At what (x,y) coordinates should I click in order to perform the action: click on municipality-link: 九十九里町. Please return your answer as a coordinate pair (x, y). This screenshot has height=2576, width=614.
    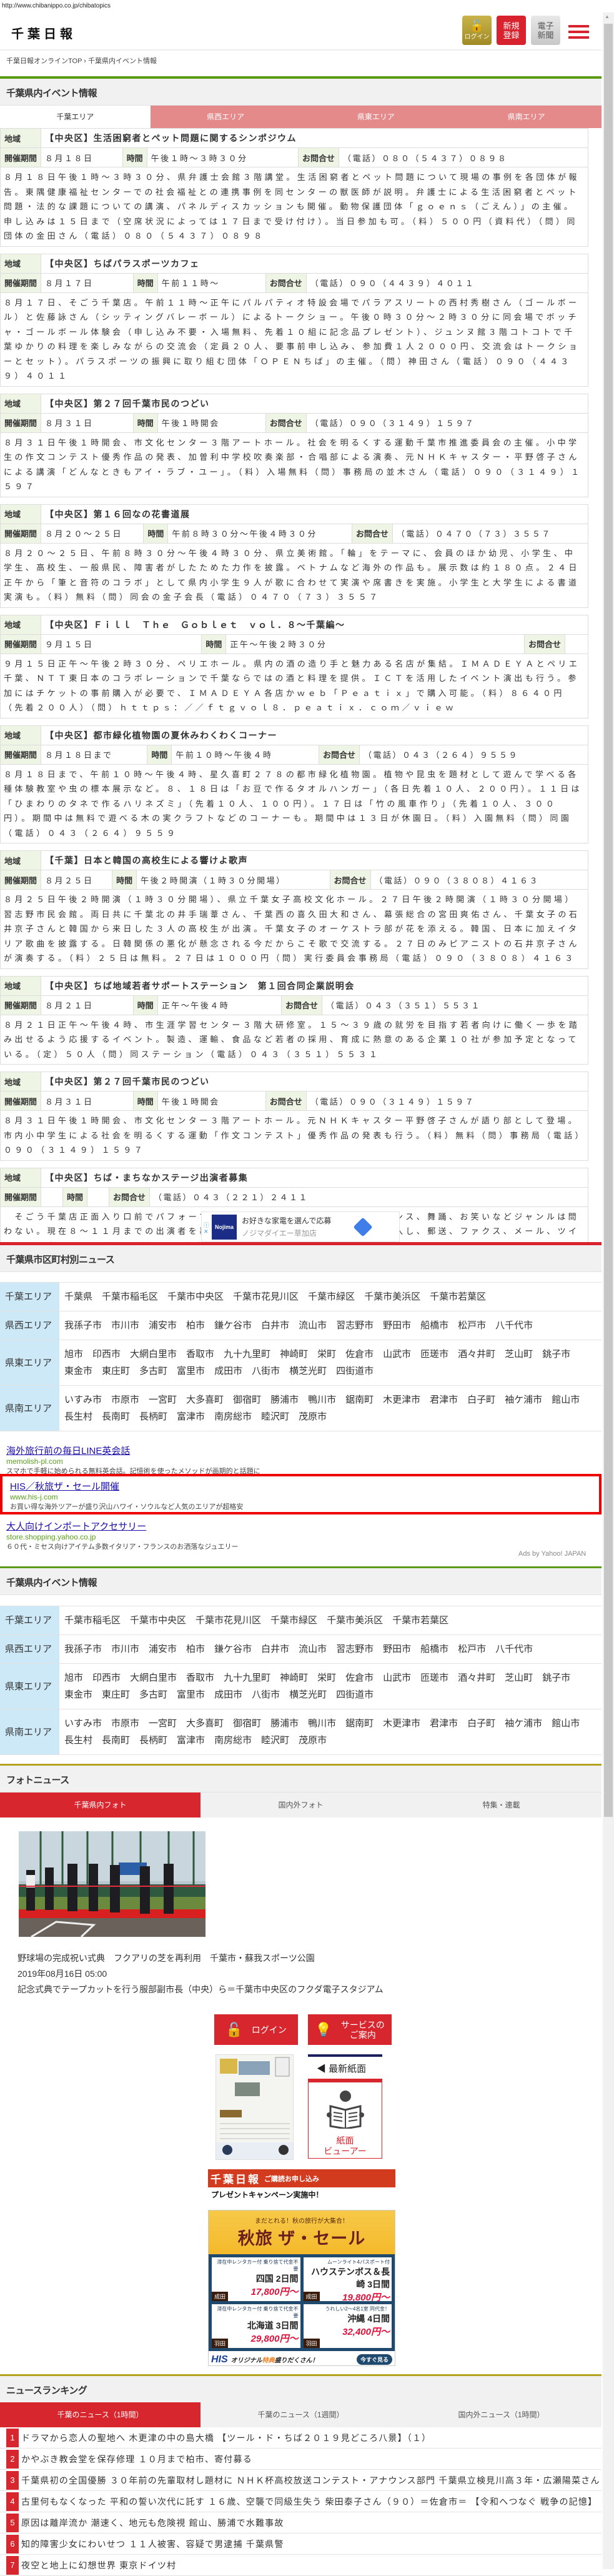
    Looking at the image, I should click on (247, 1355).